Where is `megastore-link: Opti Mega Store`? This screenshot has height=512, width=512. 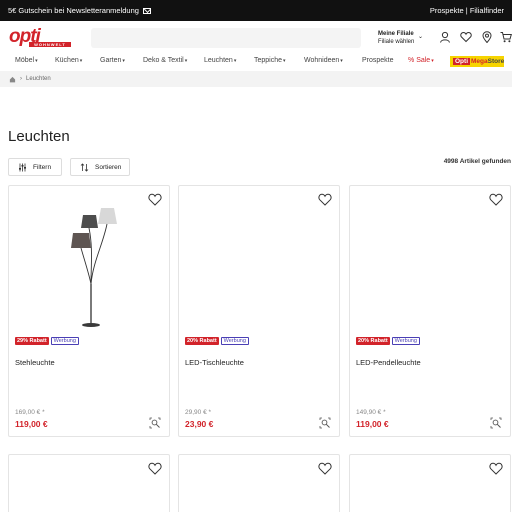 megastore-link: Opti Mega Store is located at coordinates (477, 61).